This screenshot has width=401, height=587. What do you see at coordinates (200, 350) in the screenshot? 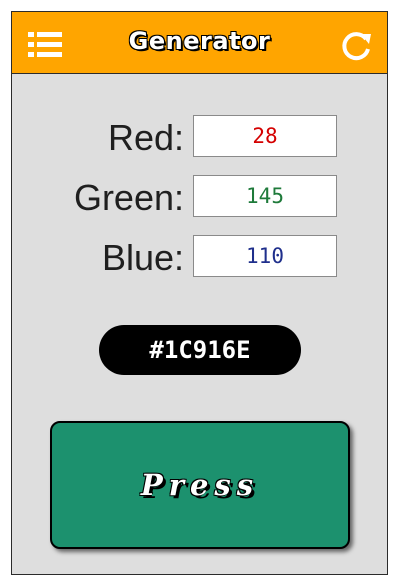
I see `hex-code-display: #1C916E` at bounding box center [200, 350].